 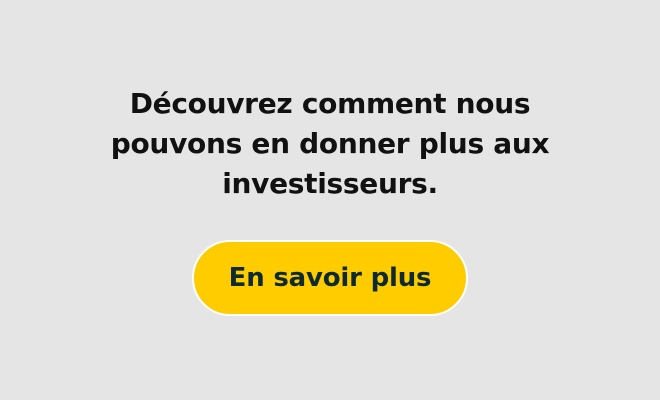 I want to click on learn-more-button-label: En savoir plus, so click(x=330, y=278).